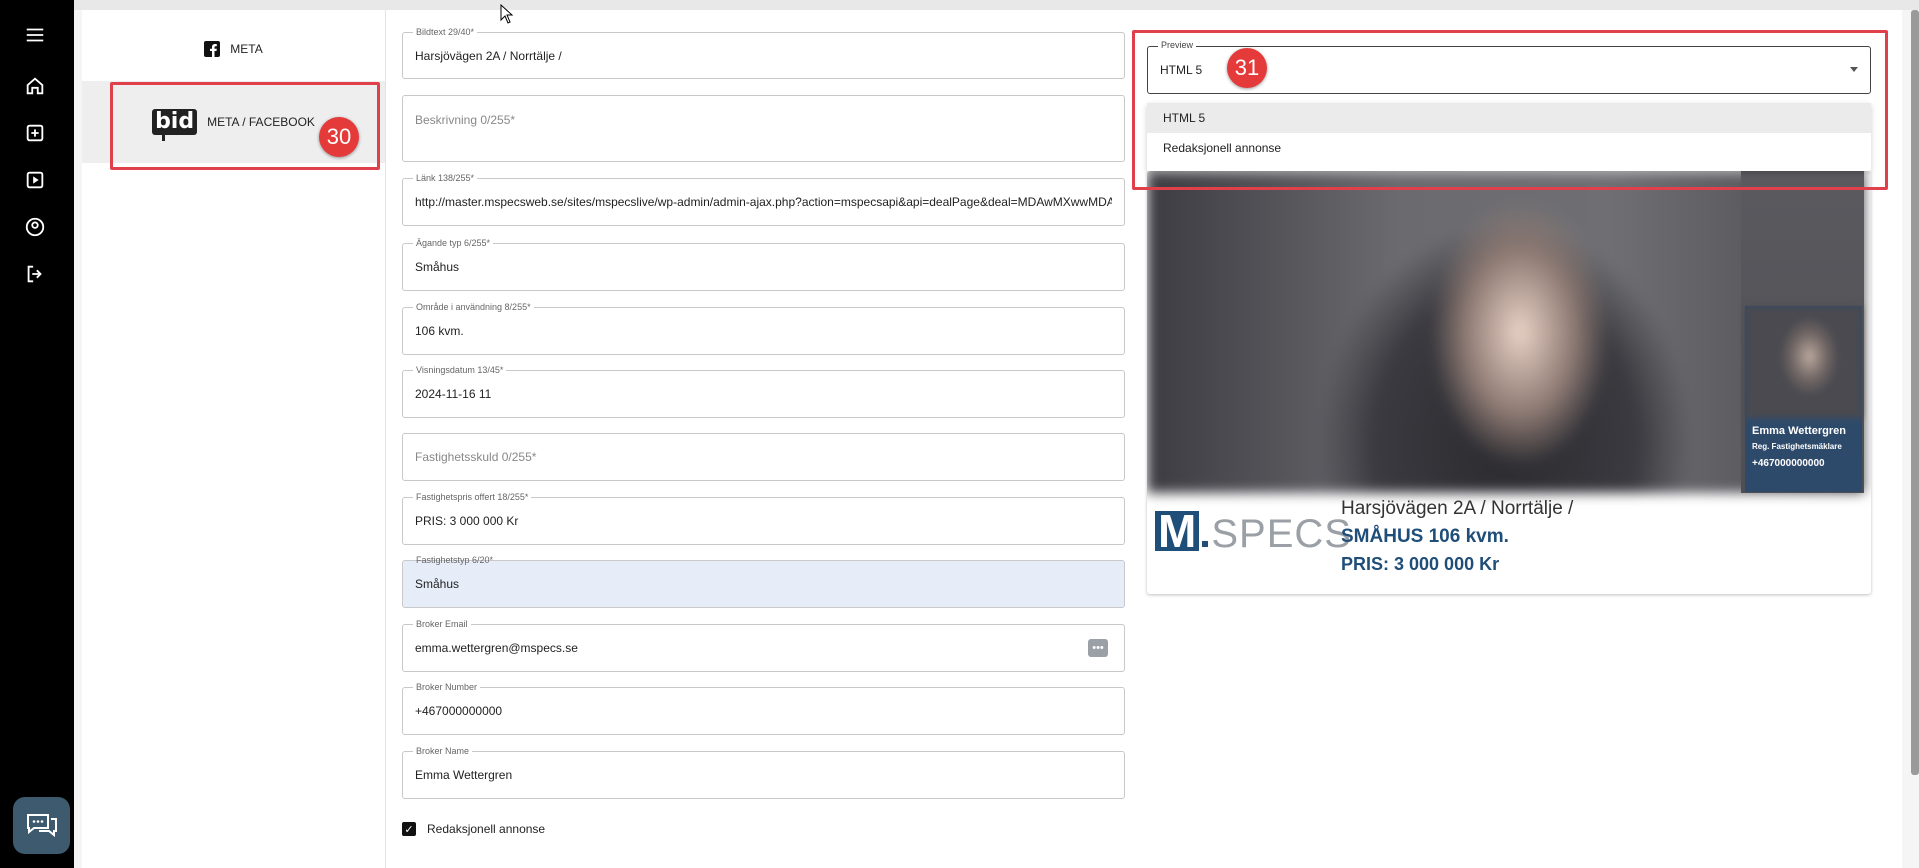 The height and width of the screenshot is (868, 1919). I want to click on field-value: Emma Wettergren, so click(464, 775).